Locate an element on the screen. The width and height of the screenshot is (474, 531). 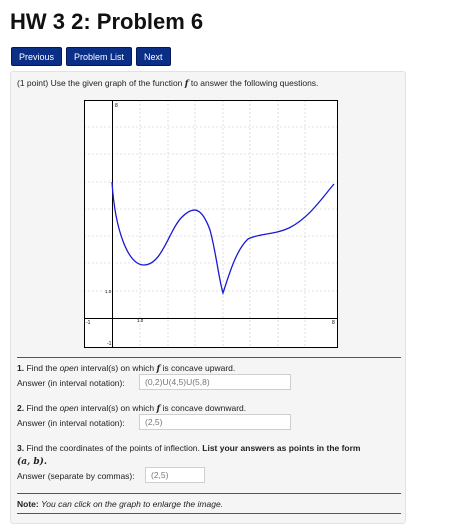
question-3-number: 3. is located at coordinates (21, 448).